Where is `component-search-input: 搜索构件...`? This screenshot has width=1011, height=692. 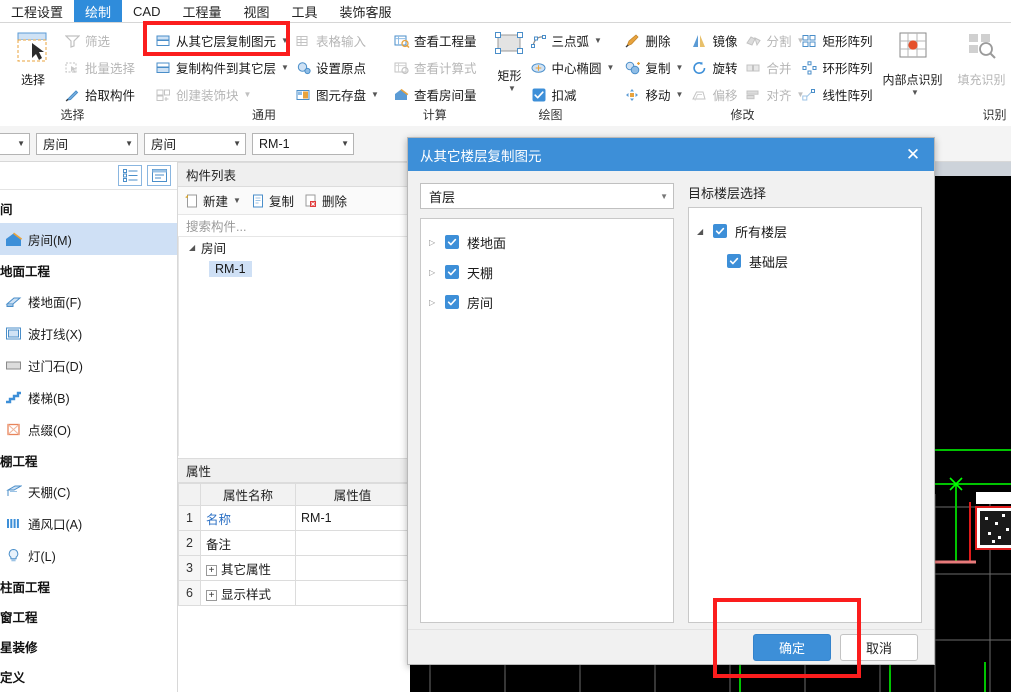 component-search-input: 搜索构件... is located at coordinates (294, 226).